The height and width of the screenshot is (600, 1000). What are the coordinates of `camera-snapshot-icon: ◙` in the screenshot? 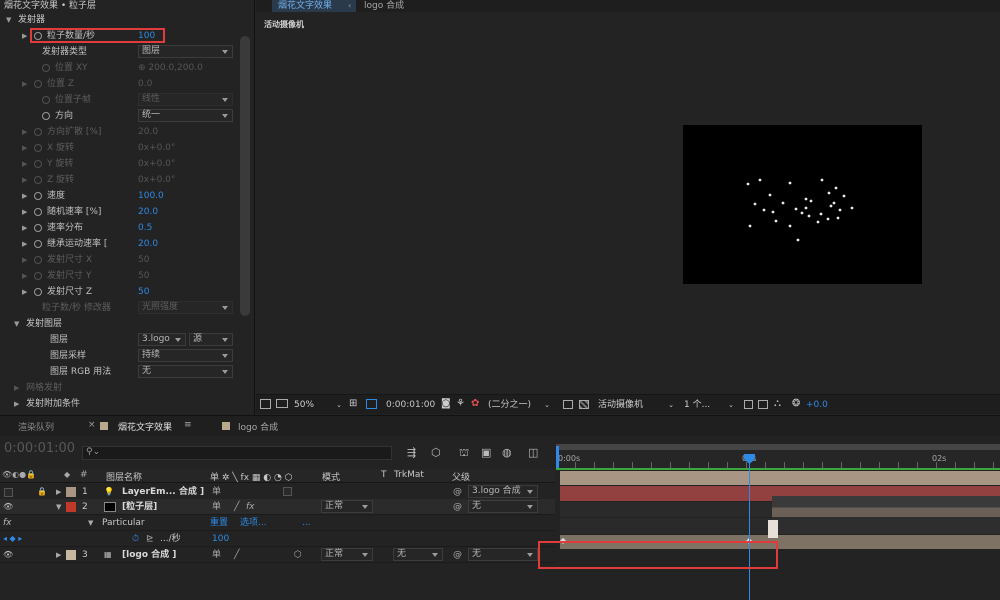 It's located at (446, 403).